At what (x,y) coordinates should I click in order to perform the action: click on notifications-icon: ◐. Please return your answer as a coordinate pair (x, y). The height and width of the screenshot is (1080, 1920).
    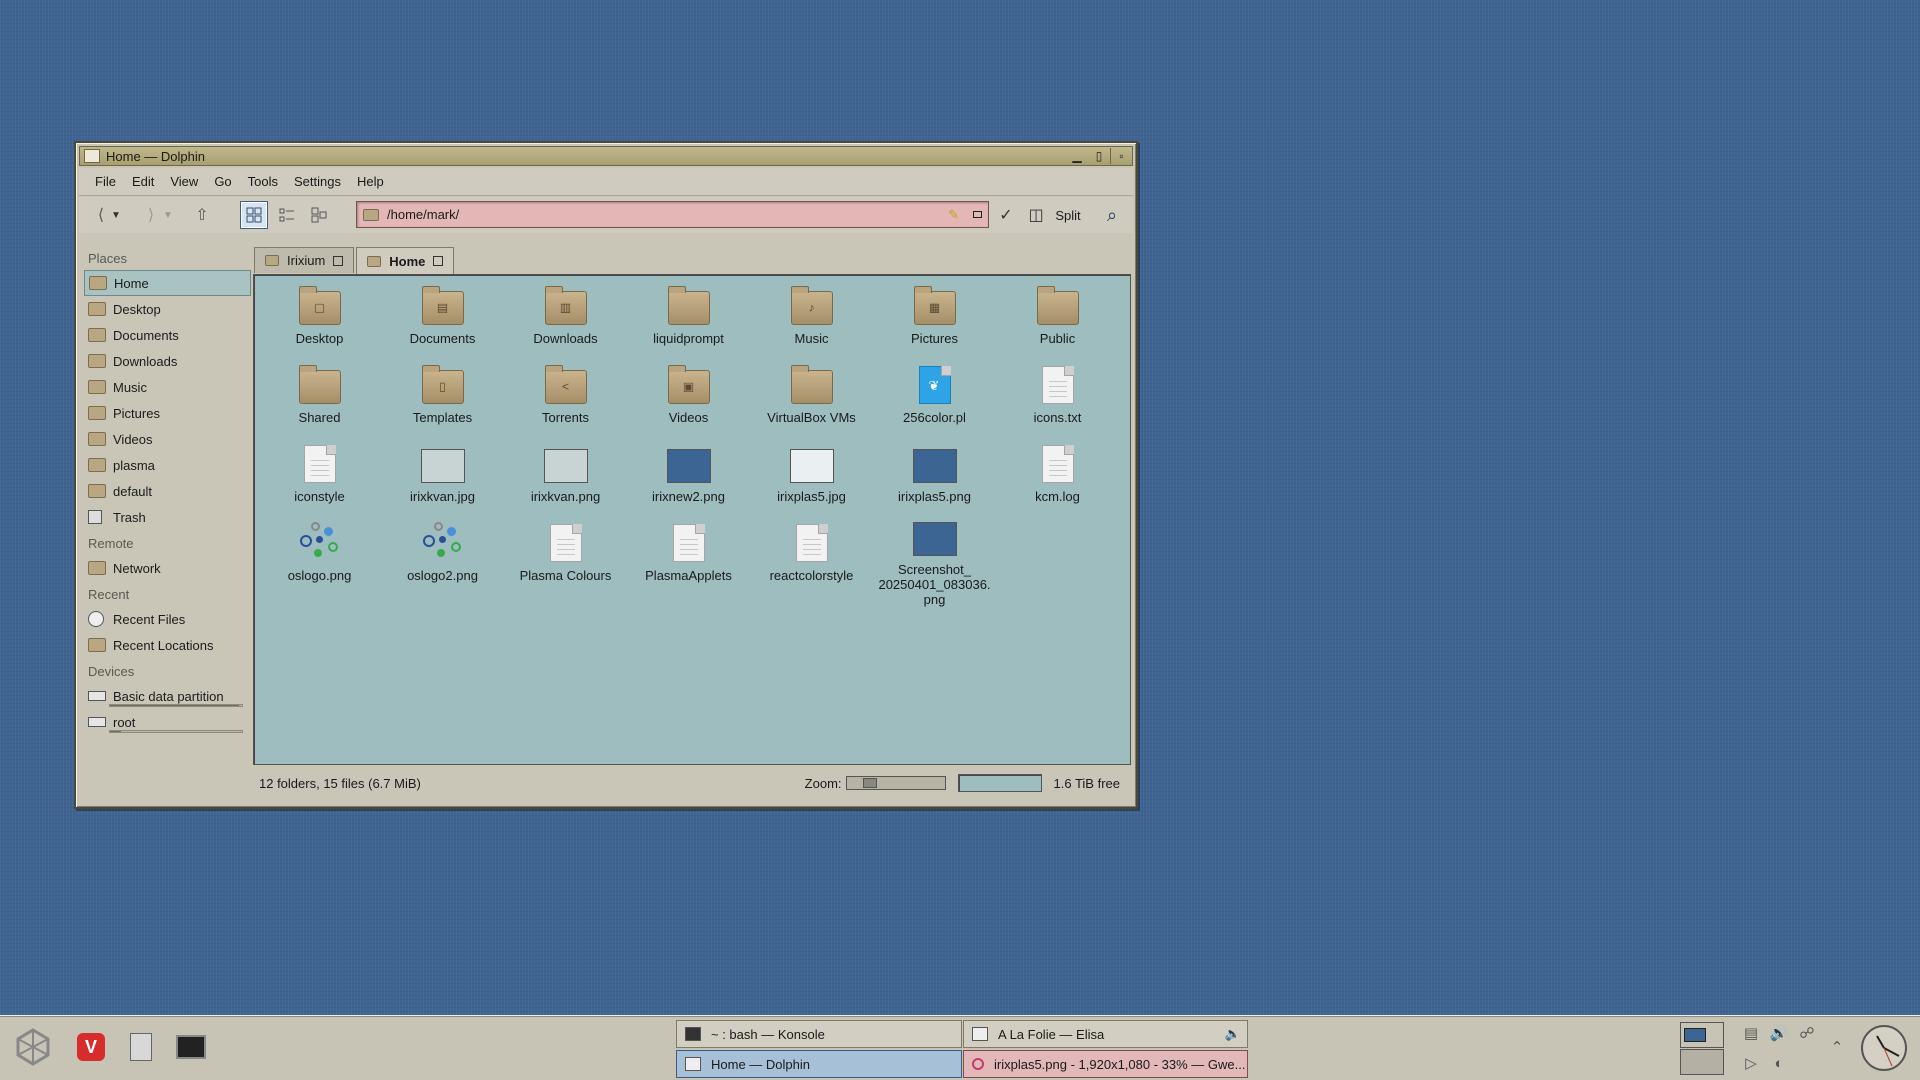
    Looking at the image, I should click on (1779, 1063).